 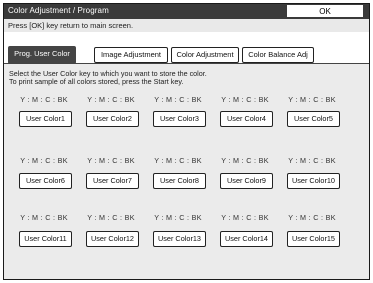 What do you see at coordinates (246, 119) in the screenshot?
I see `user-color-4-button: User Color4` at bounding box center [246, 119].